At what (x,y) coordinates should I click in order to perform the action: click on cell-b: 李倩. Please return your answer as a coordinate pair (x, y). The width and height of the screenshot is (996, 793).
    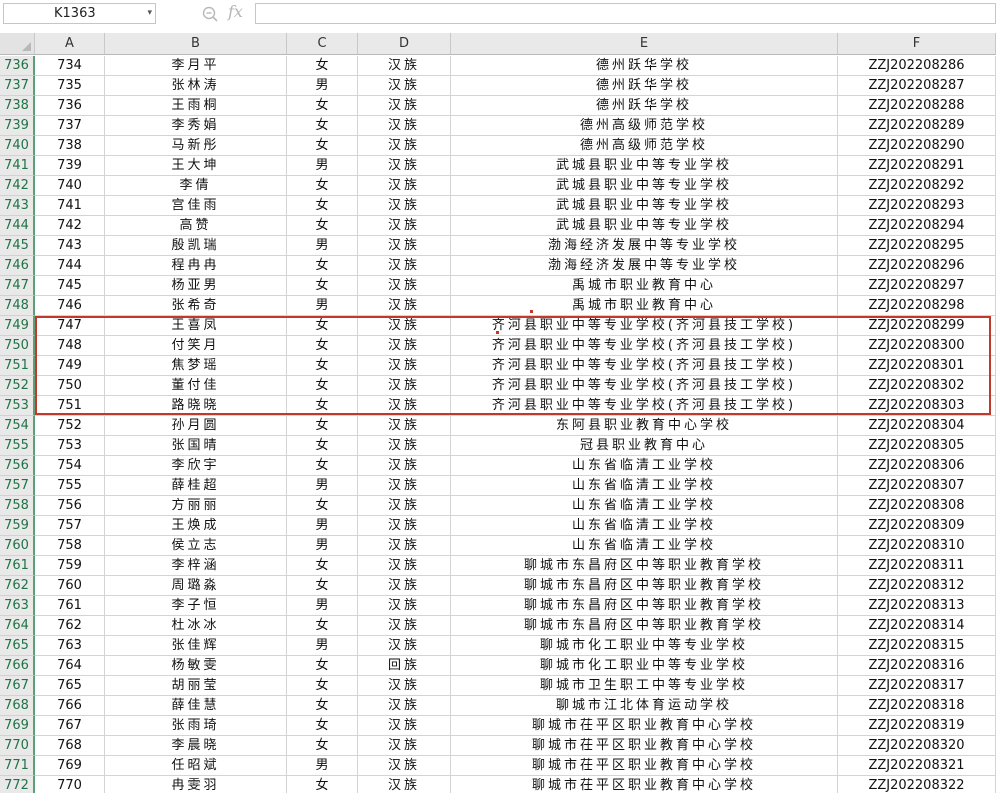
    Looking at the image, I should click on (196, 186).